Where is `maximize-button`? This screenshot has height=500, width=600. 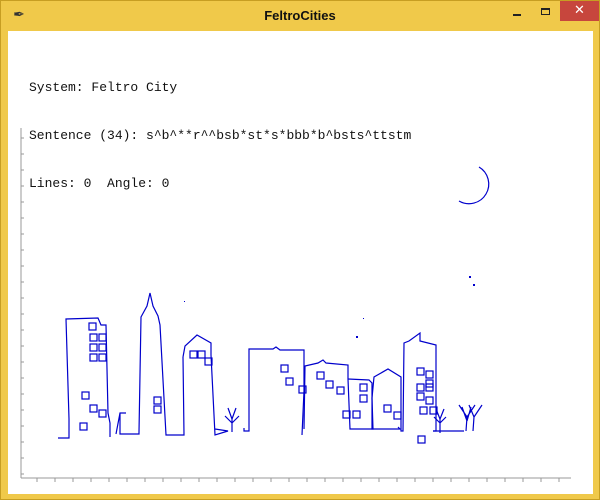 maximize-button is located at coordinates (545, 11).